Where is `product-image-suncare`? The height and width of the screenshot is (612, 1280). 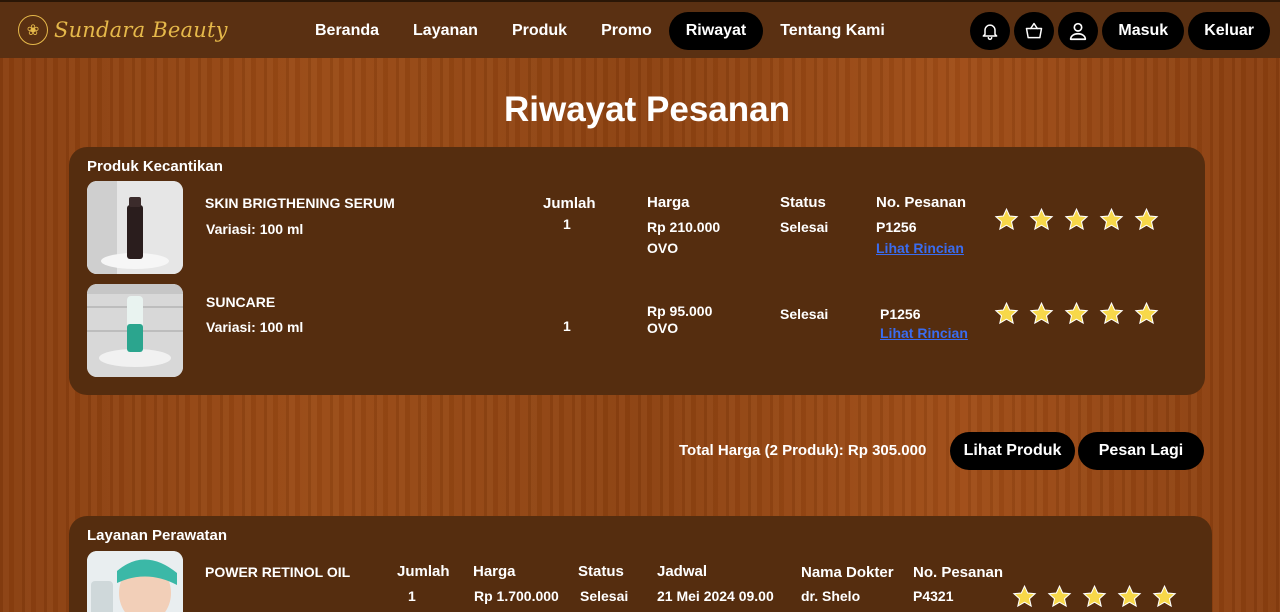
product-image-suncare is located at coordinates (135, 330).